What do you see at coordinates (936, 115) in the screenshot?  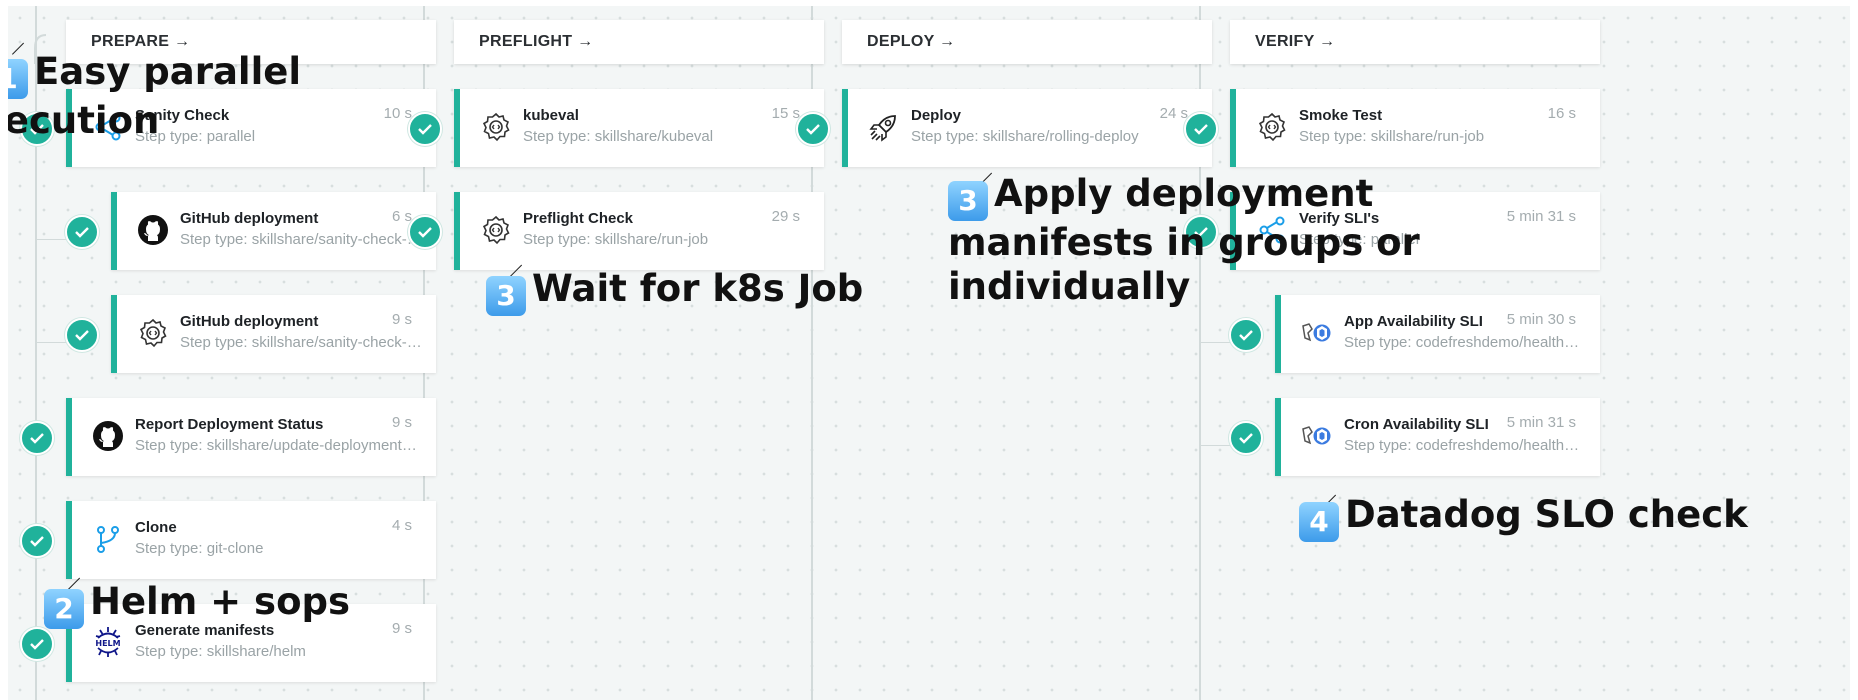 I see `step-name: Deploy` at bounding box center [936, 115].